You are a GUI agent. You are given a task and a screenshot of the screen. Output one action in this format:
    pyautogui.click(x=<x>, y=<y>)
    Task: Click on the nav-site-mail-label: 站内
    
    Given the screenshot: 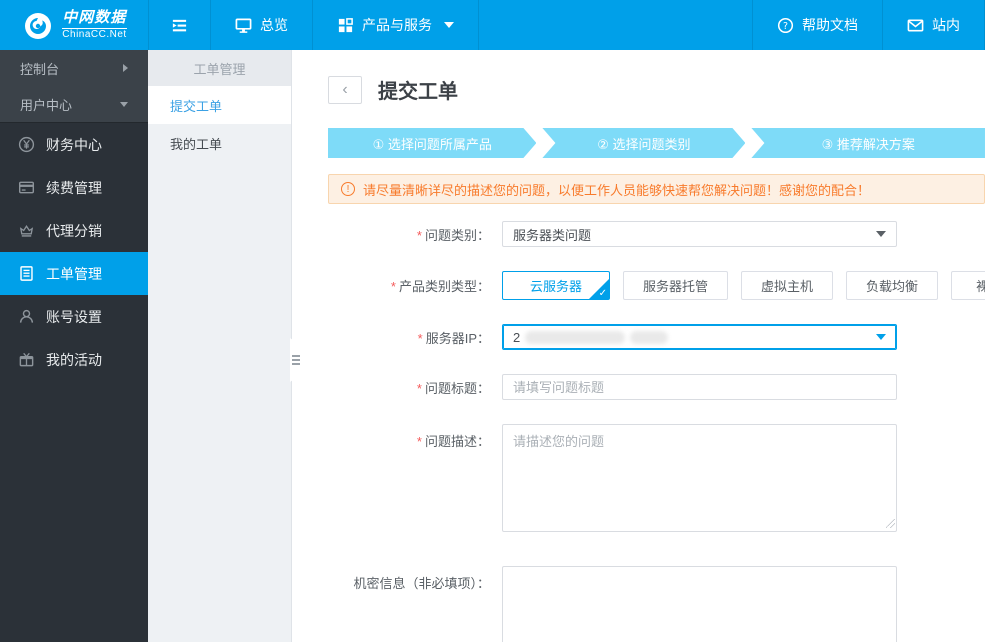 What is the action you would take?
    pyautogui.click(x=946, y=25)
    